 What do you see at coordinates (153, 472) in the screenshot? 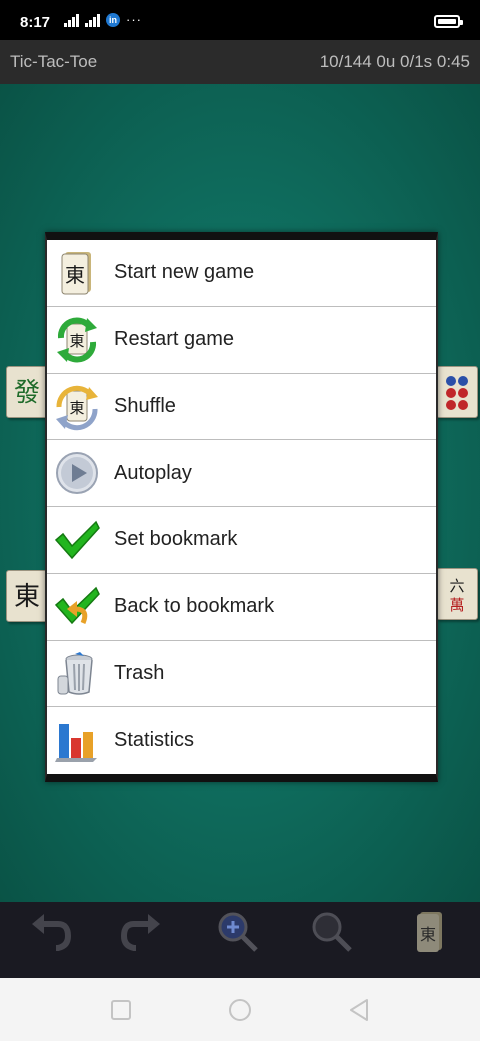
I see `menu-label: Autoplay` at bounding box center [153, 472].